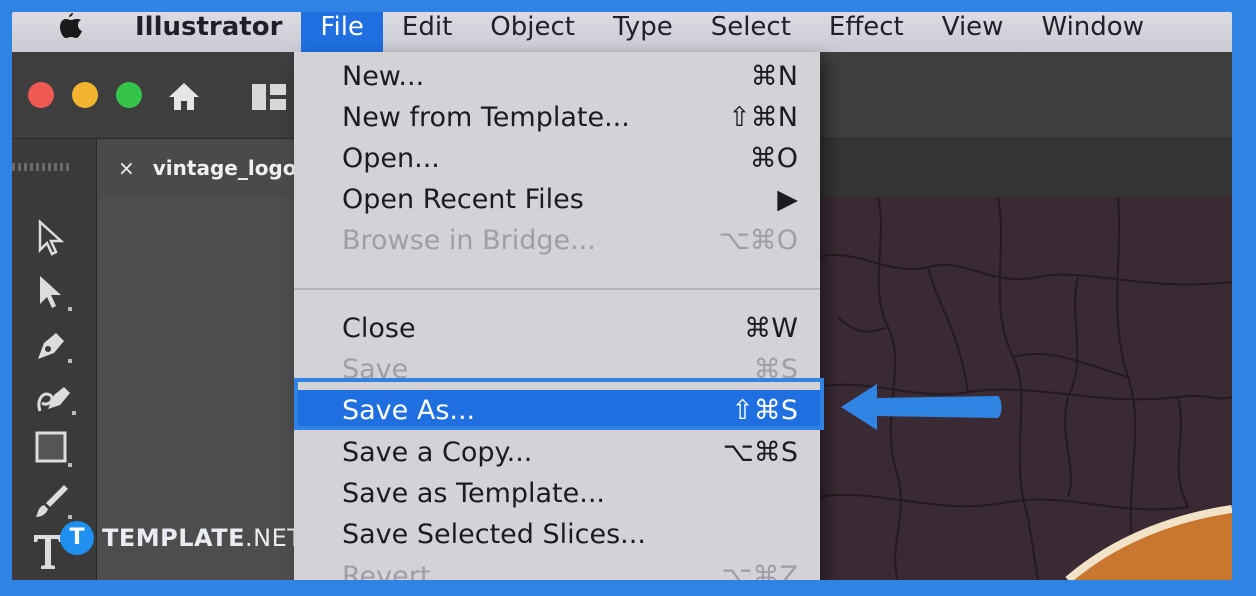 This screenshot has height=596, width=1256. I want to click on menu-item-open-recent-files: Open Recent Files ▶, so click(557, 199).